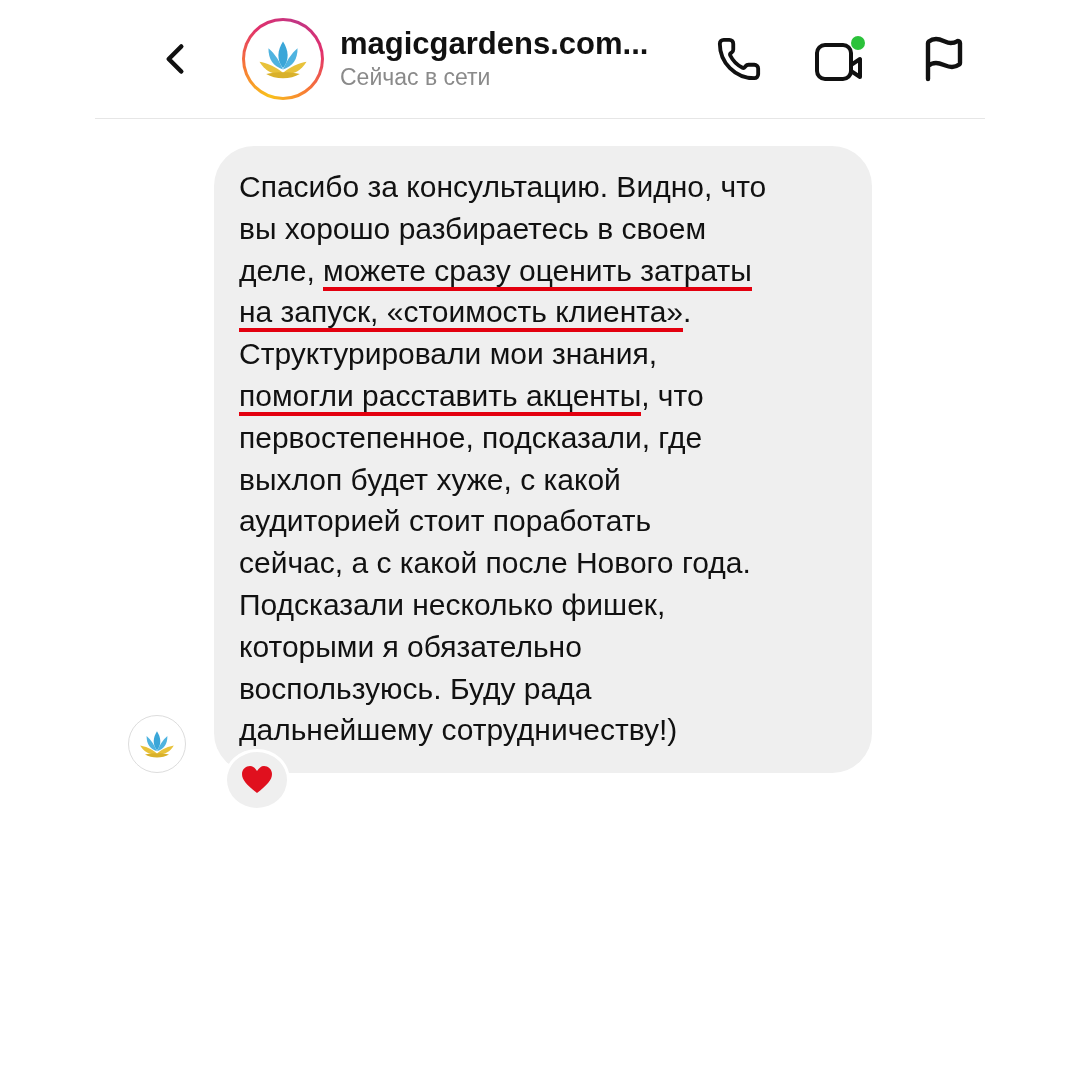 The image size is (1080, 1080). Describe the element at coordinates (841, 59) in the screenshot. I see `video-camera-icon` at that location.